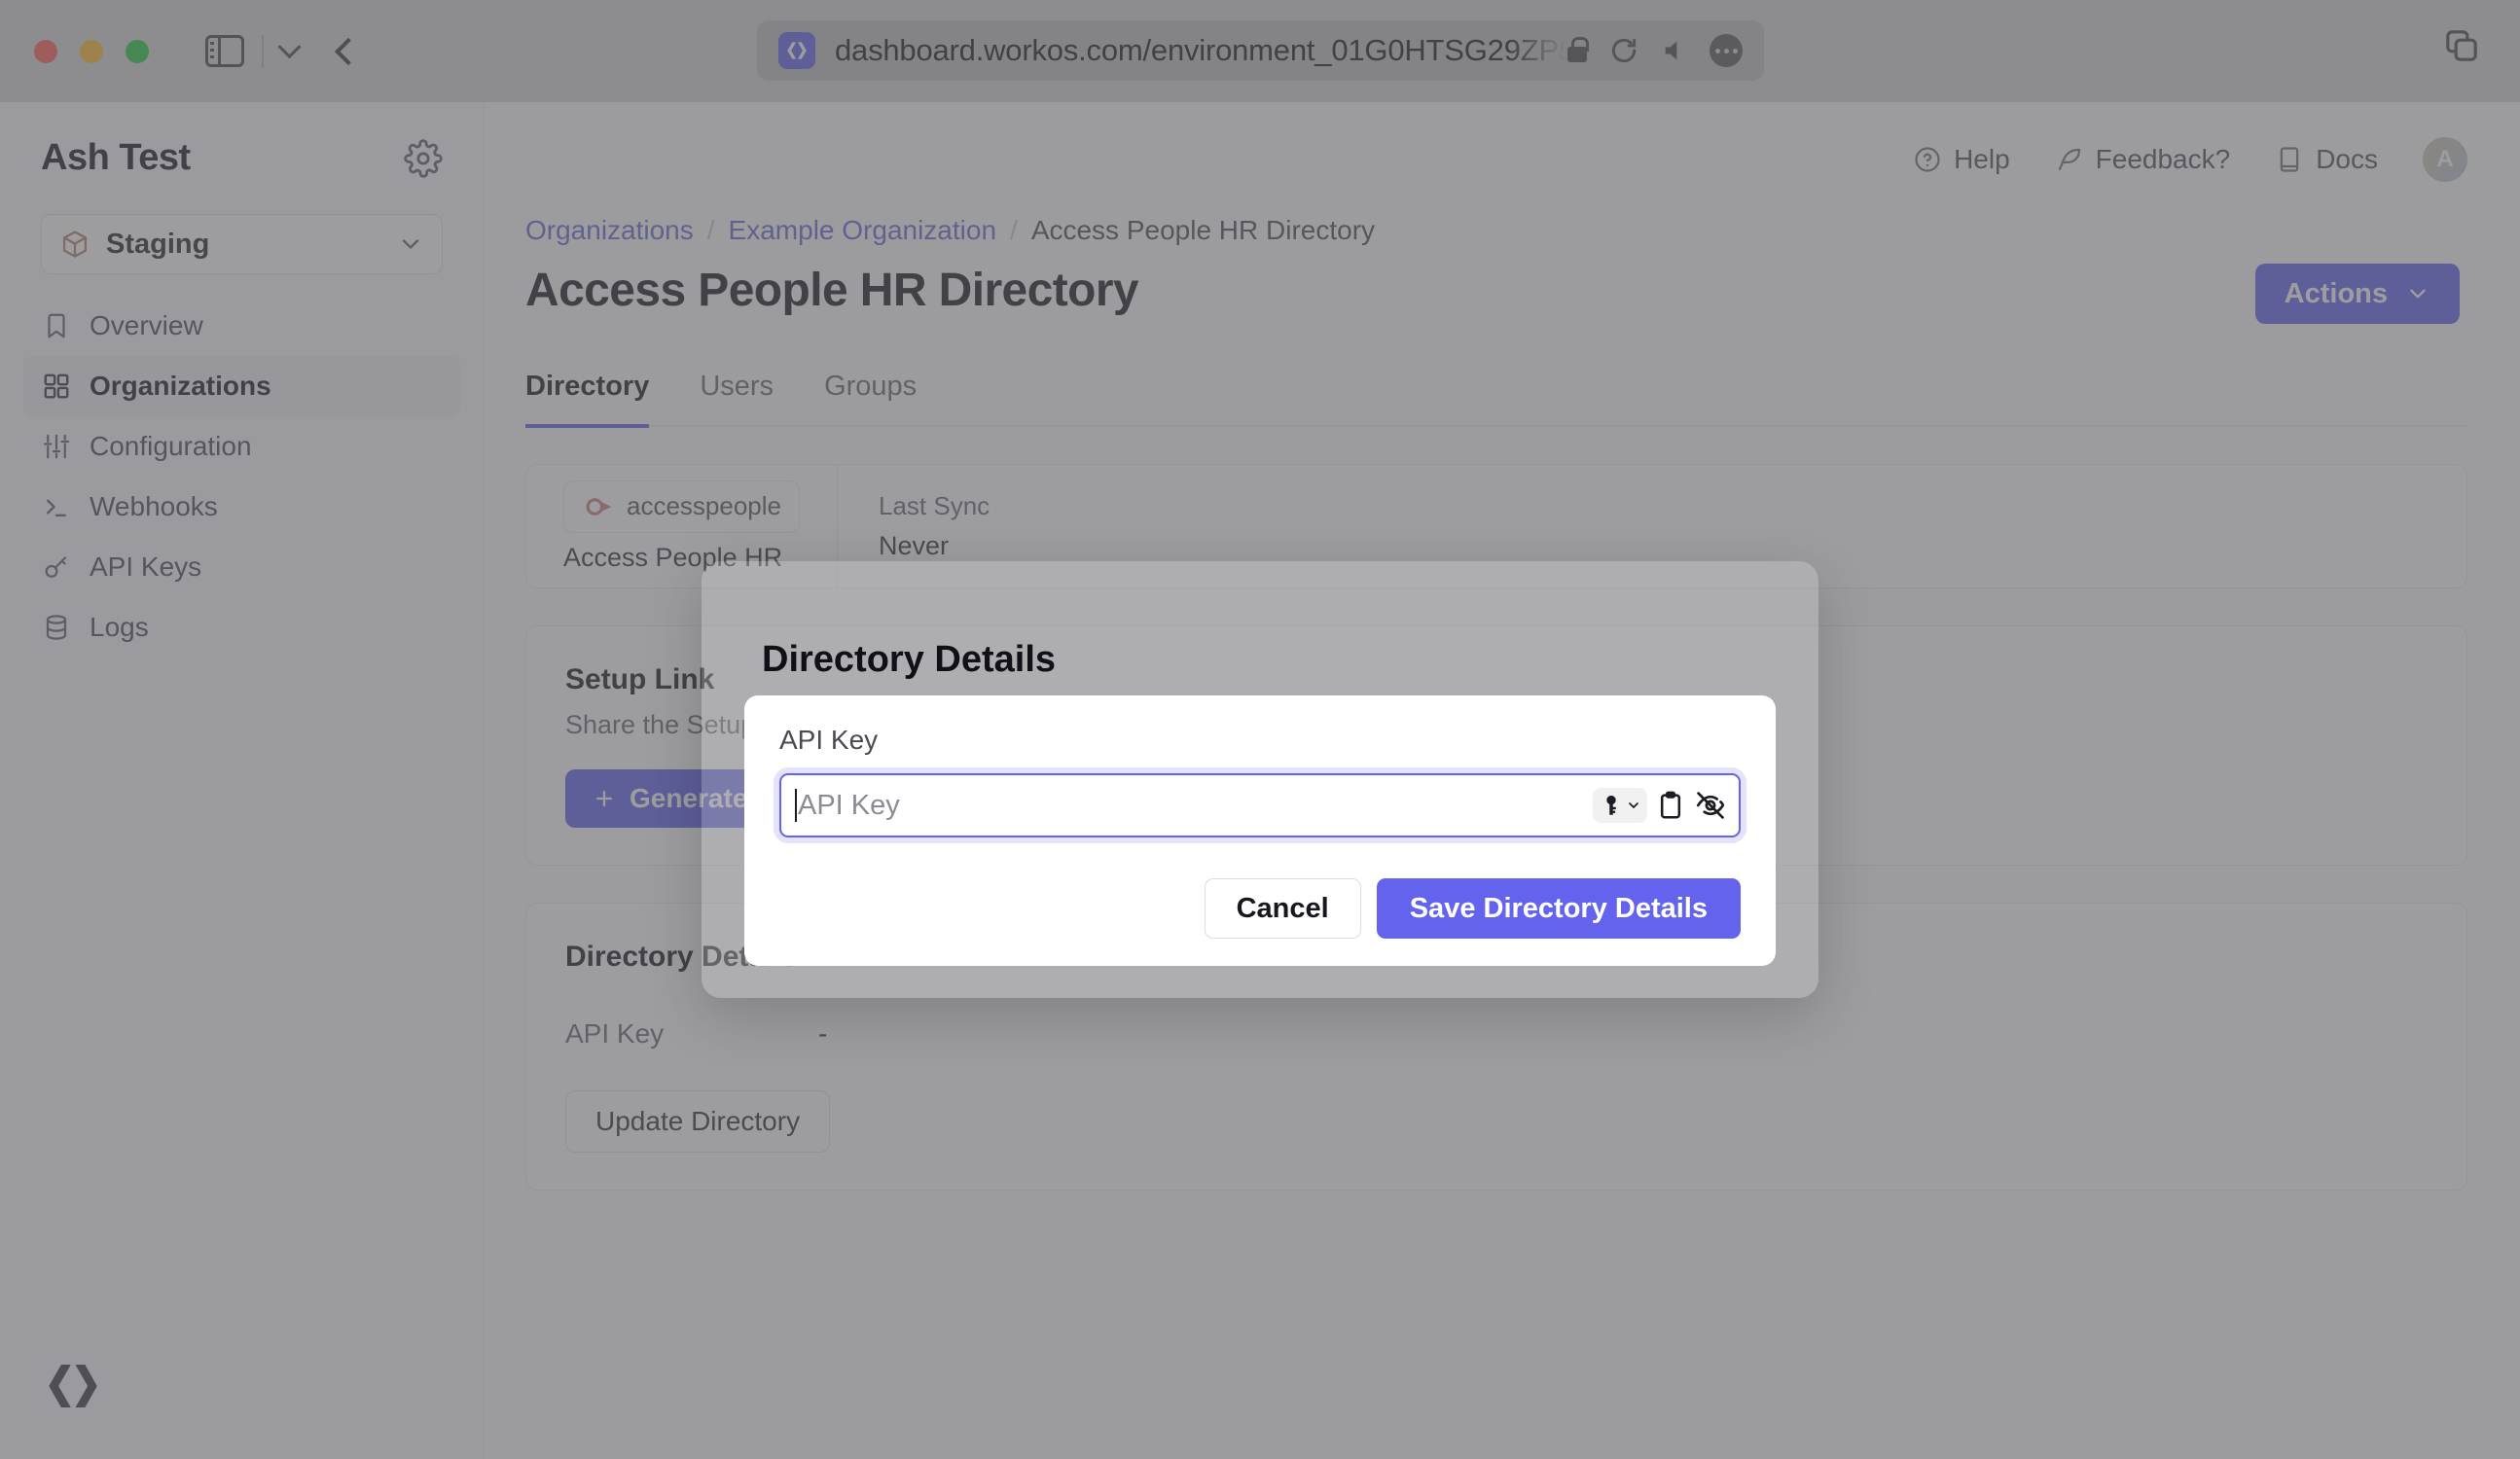 The width and height of the screenshot is (2520, 1459). I want to click on modal-title: Directory Details, so click(909, 659).